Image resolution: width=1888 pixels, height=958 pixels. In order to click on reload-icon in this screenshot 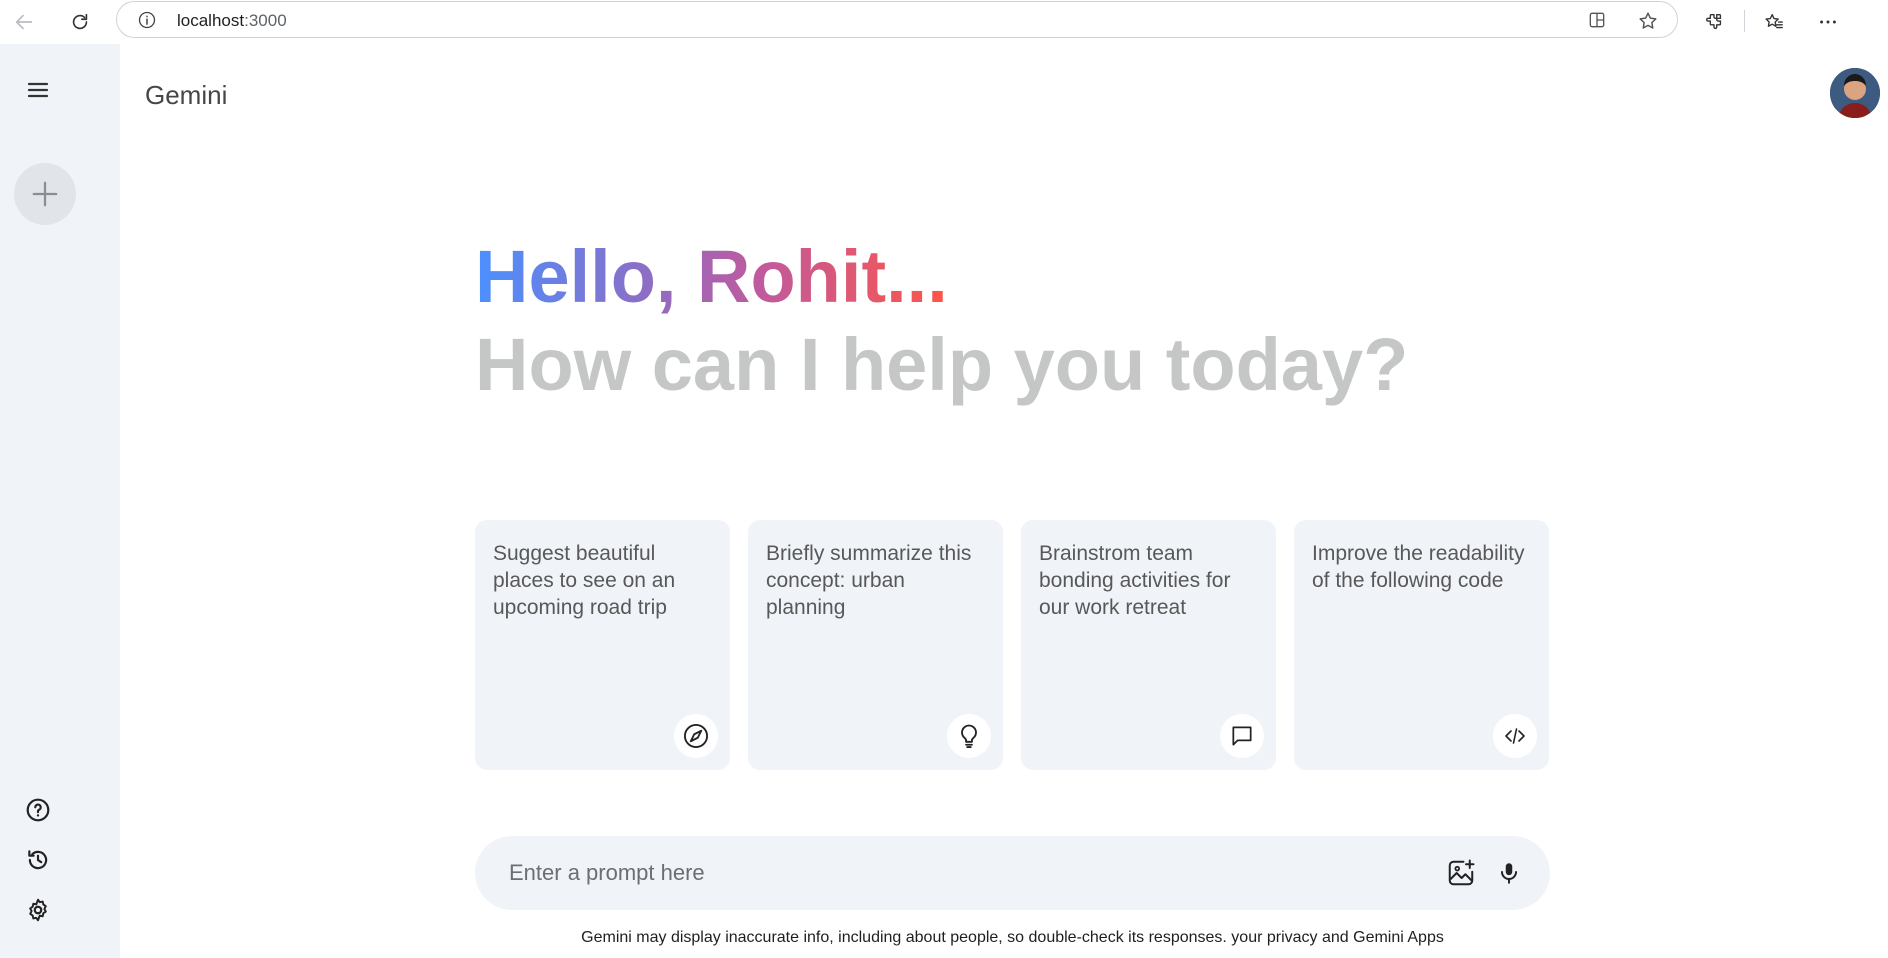, I will do `click(80, 21)`.